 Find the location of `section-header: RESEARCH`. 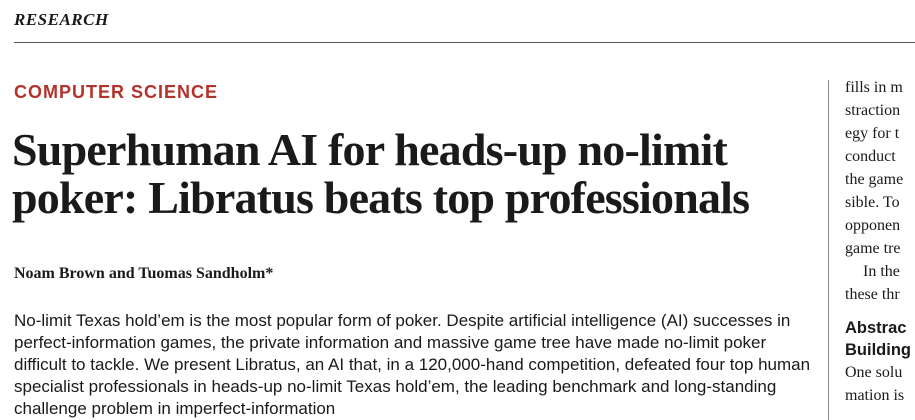

section-header: RESEARCH is located at coordinates (61, 19).